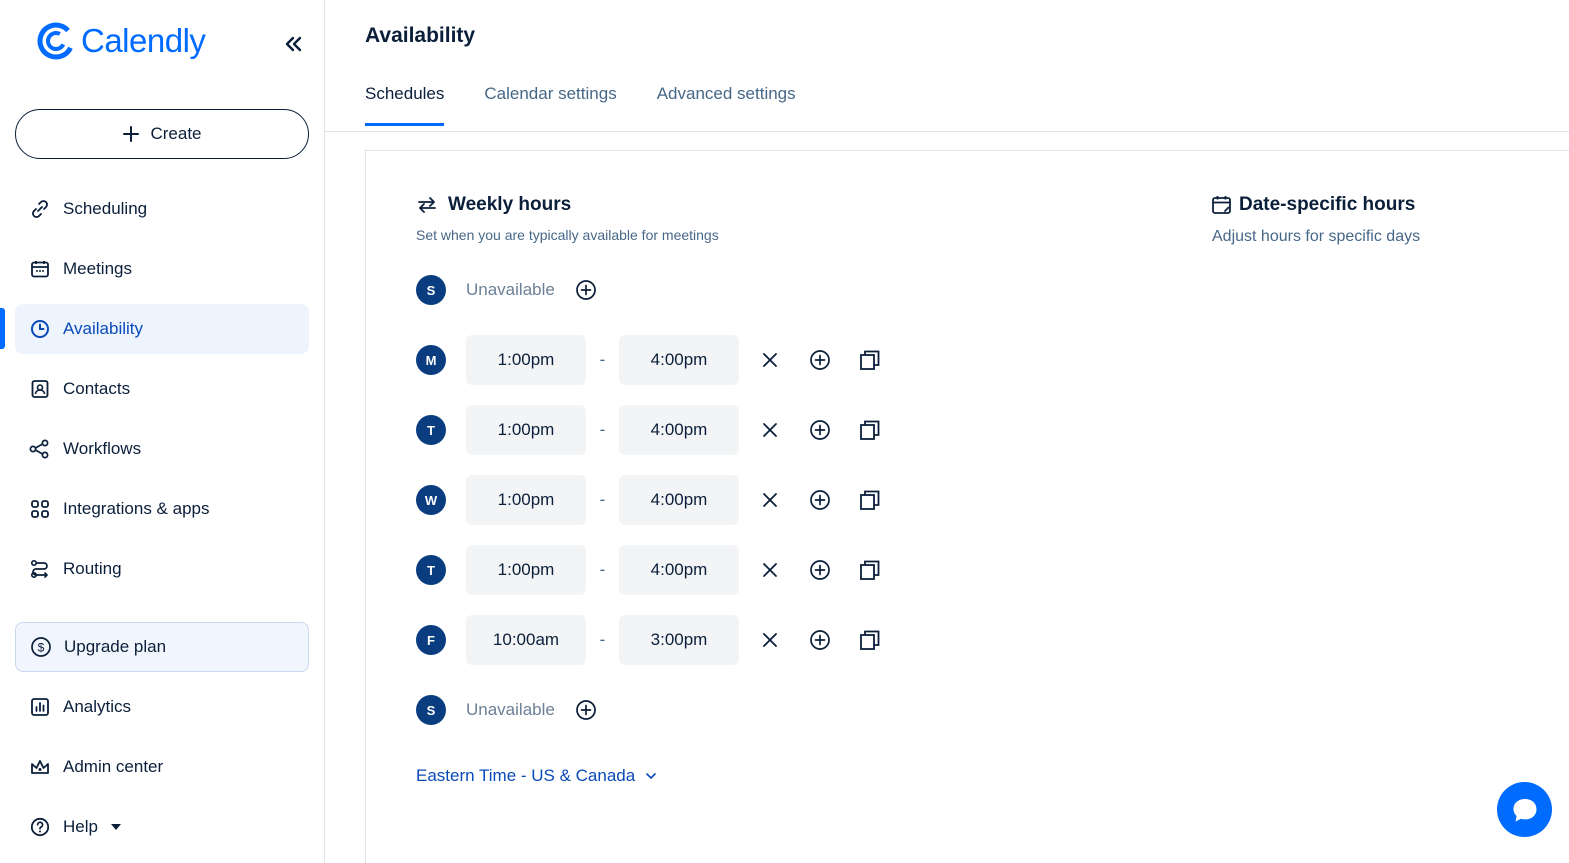 The width and height of the screenshot is (1569, 863). Describe the element at coordinates (550, 105) in the screenshot. I see `tab-calendar-settings: Calendar settings` at that location.